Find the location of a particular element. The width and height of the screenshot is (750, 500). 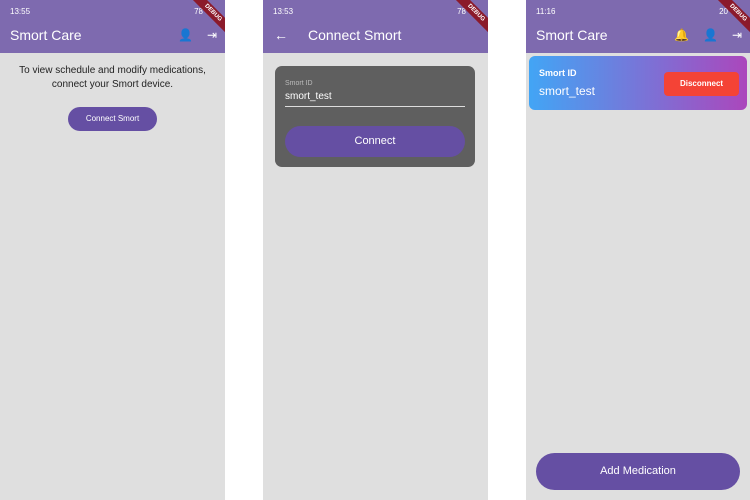

status-bar: 11:16 20 is located at coordinates (638, 11).